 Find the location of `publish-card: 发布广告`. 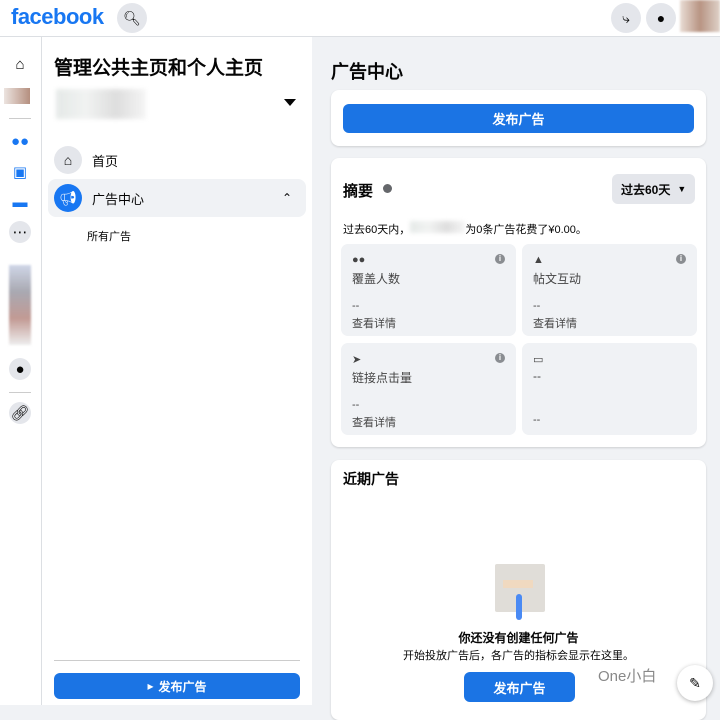

publish-card: 发布广告 is located at coordinates (518, 118).